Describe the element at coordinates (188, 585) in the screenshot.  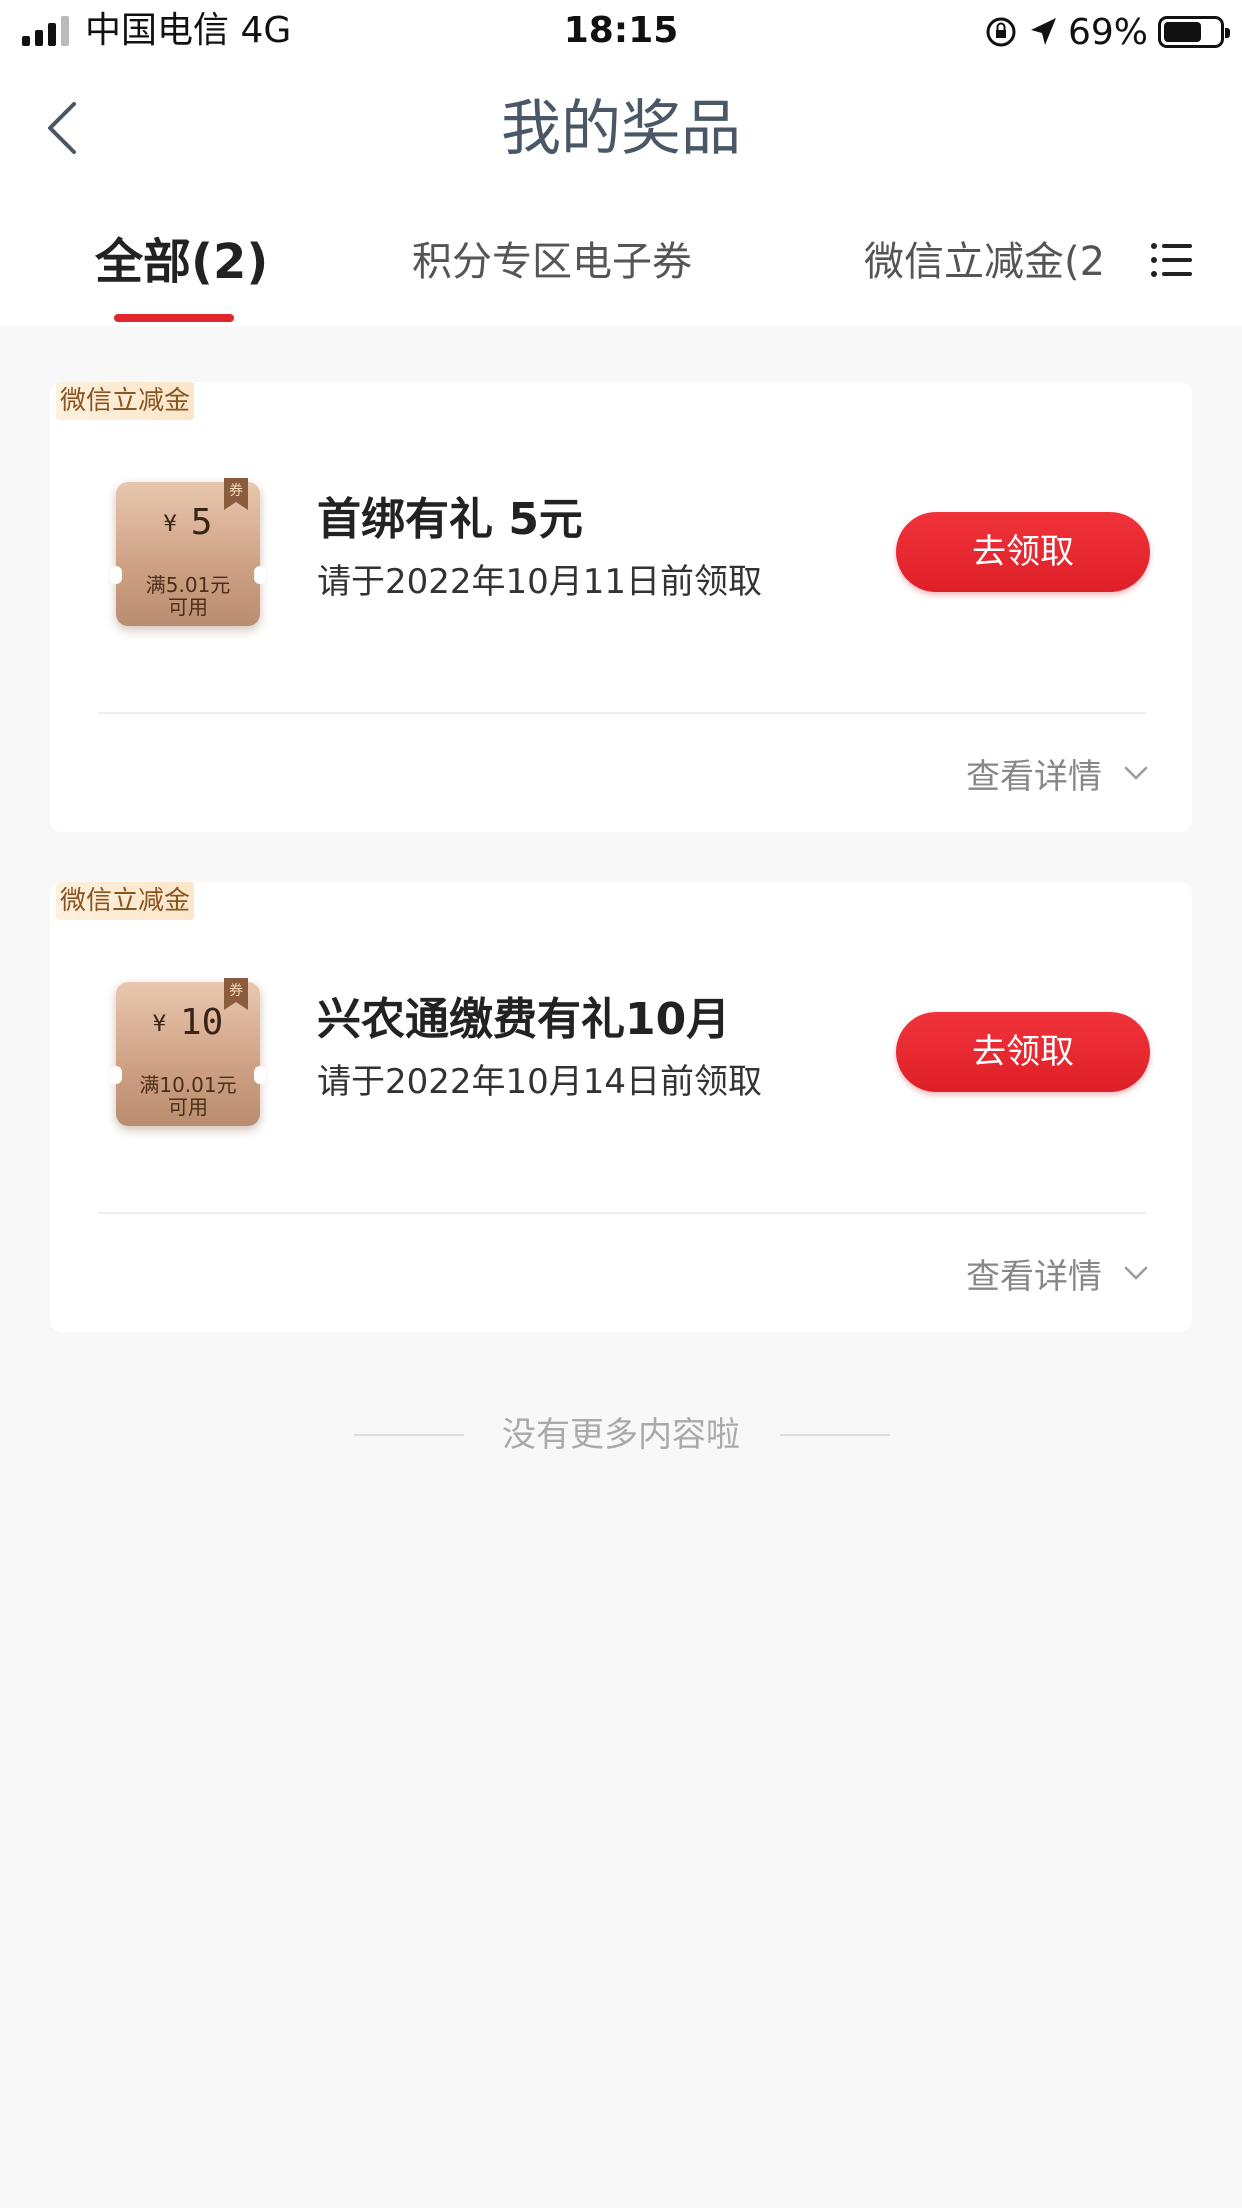
I see `coupon-condition-line1: 满5.01元` at that location.